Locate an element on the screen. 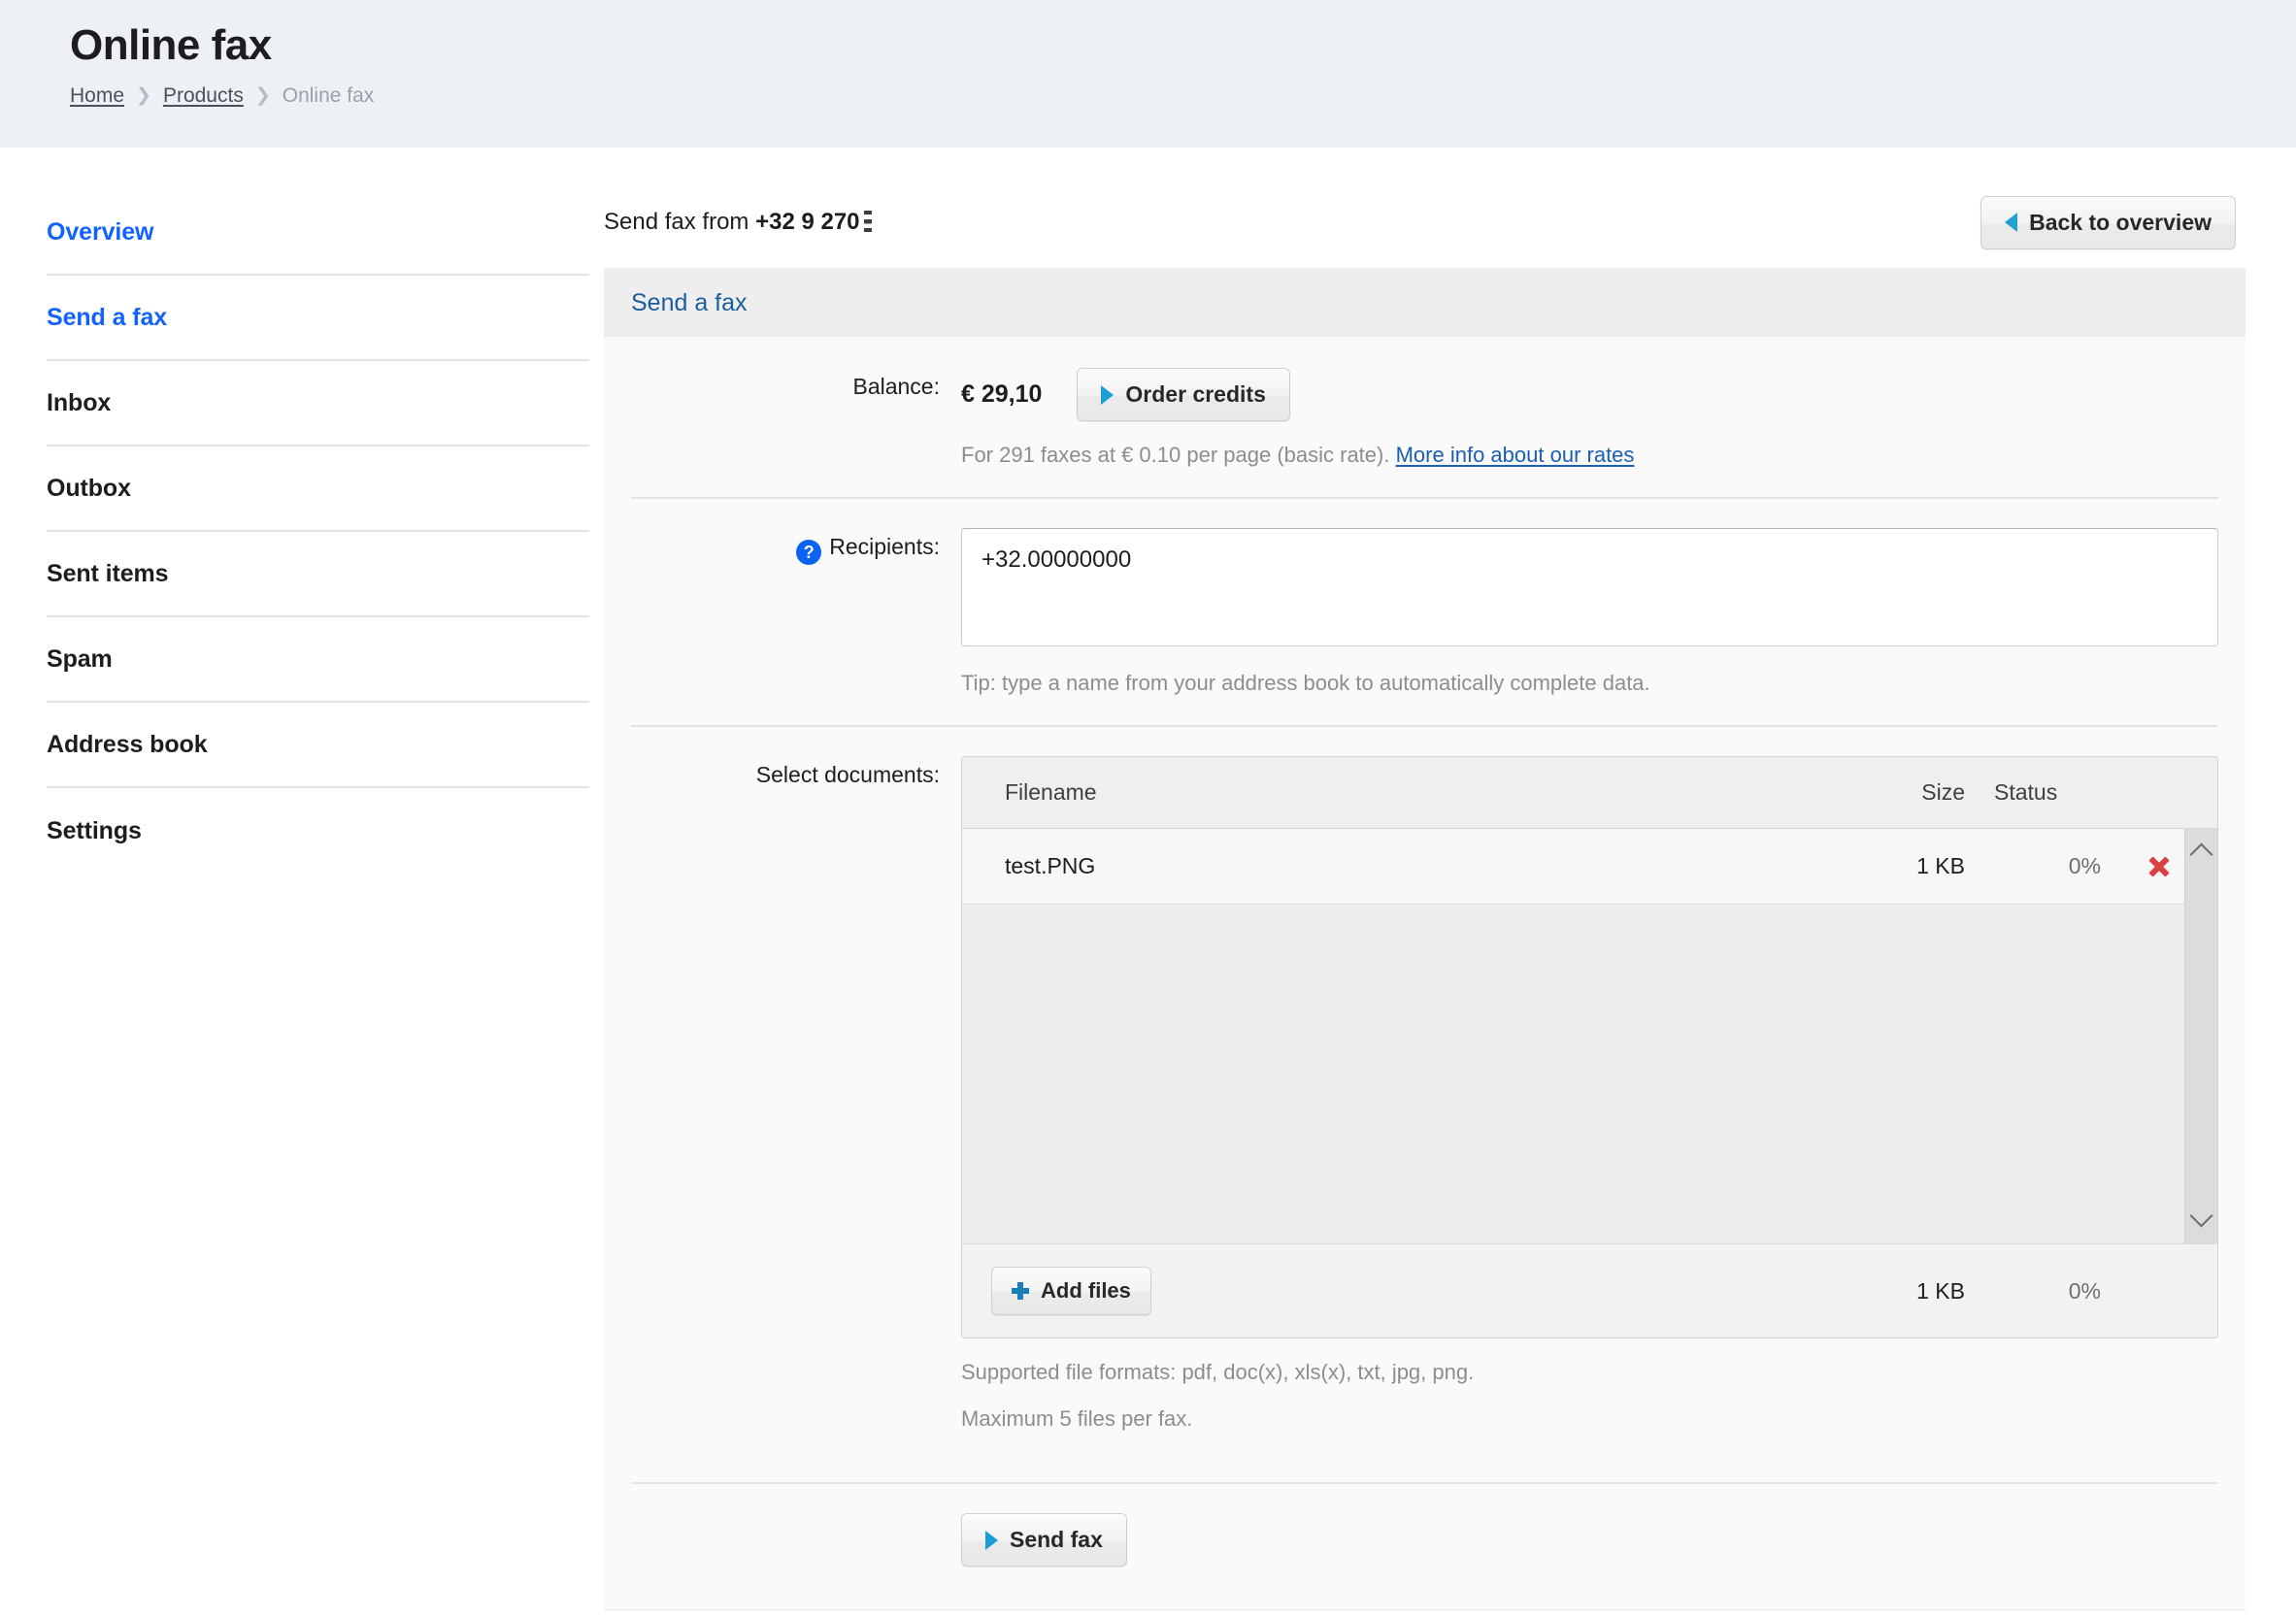  sidebar-item-settings: Settings is located at coordinates (318, 831).